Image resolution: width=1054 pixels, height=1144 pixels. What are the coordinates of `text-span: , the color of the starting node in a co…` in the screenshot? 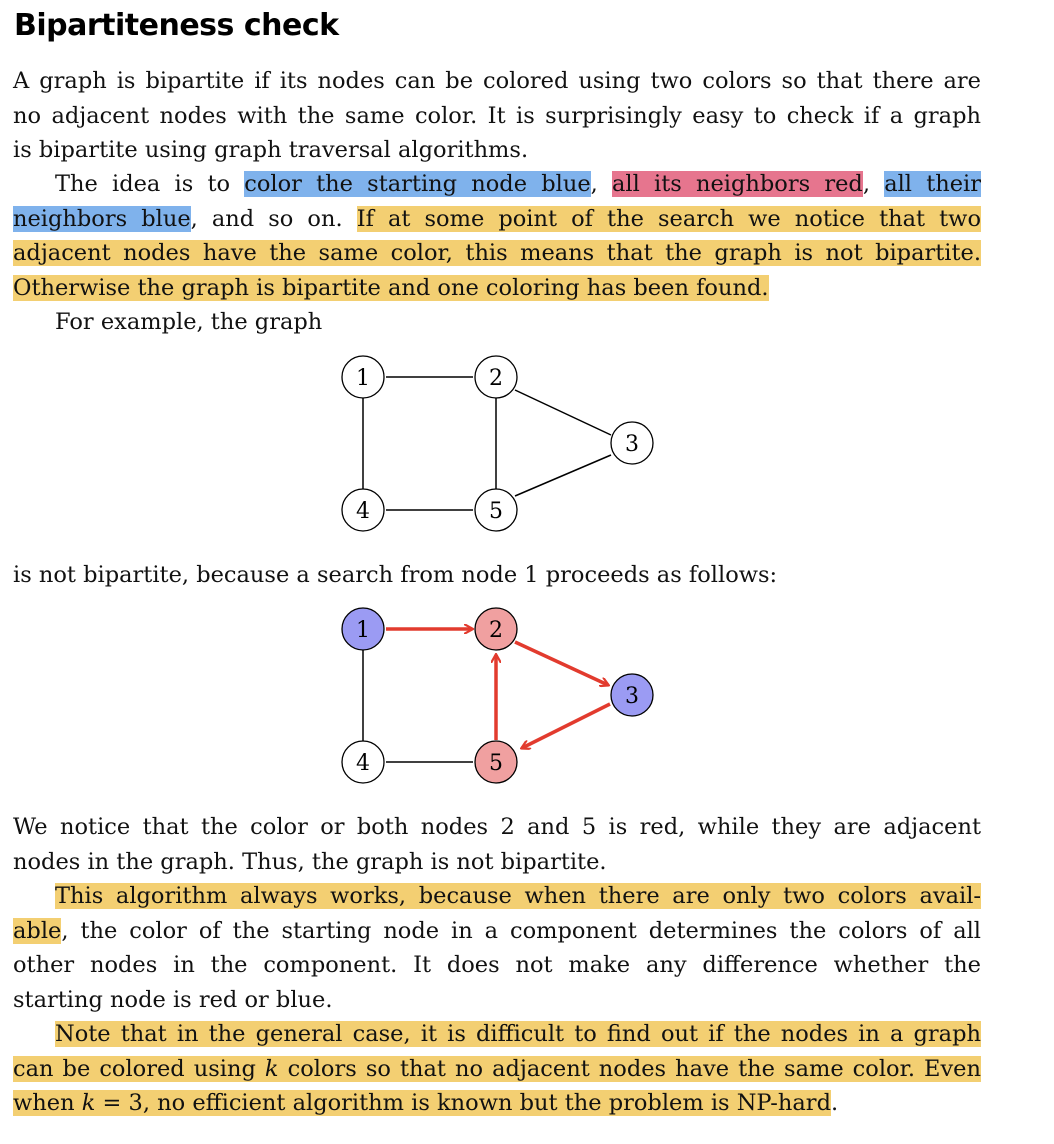 It's located at (521, 930).